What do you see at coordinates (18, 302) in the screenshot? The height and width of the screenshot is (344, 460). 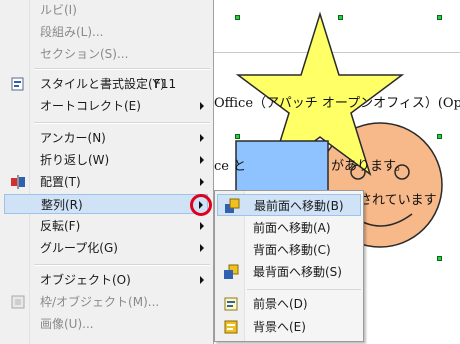 I see `frame-icon` at bounding box center [18, 302].